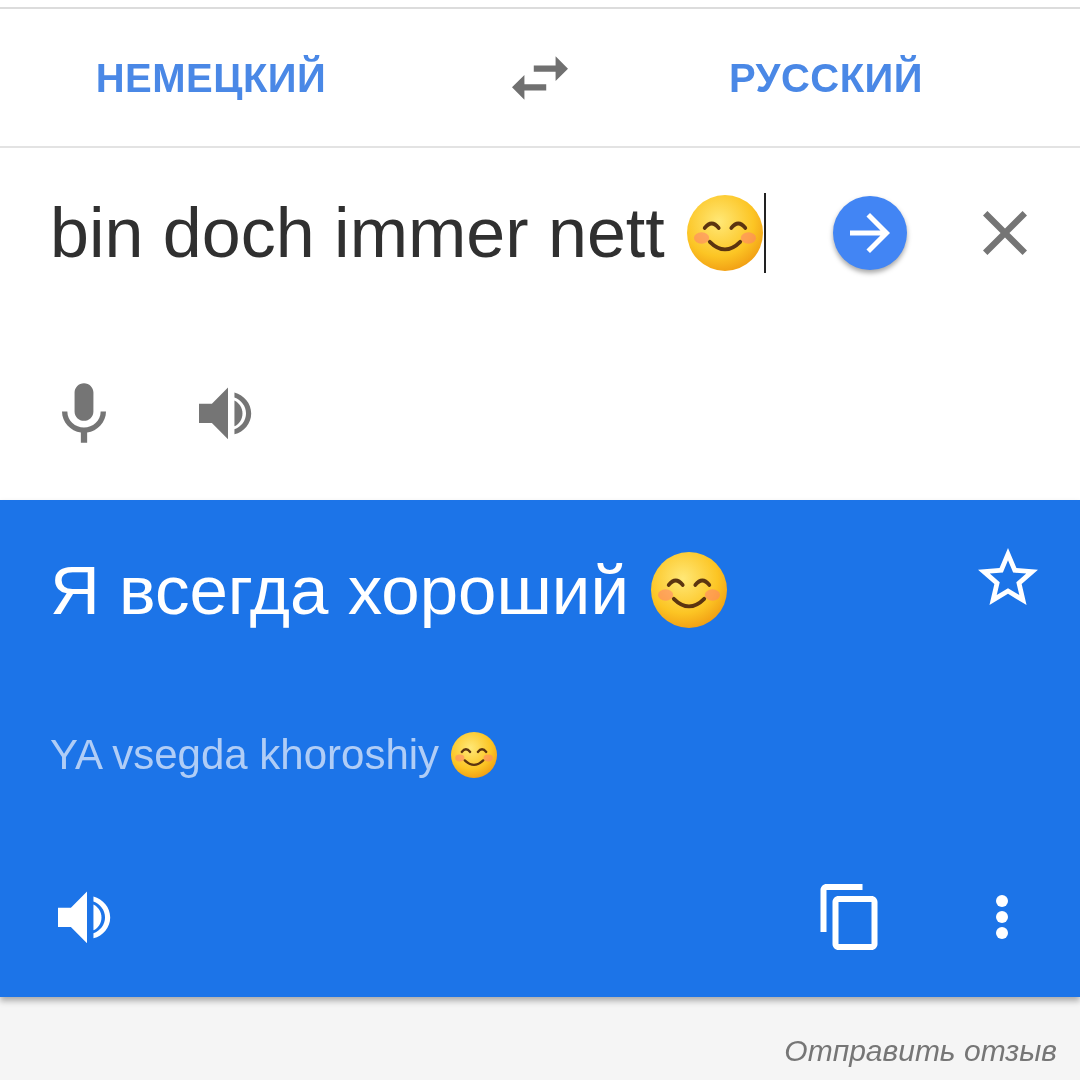 The image size is (1080, 1080). Describe the element at coordinates (1005, 233) in the screenshot. I see `close-icon` at that location.